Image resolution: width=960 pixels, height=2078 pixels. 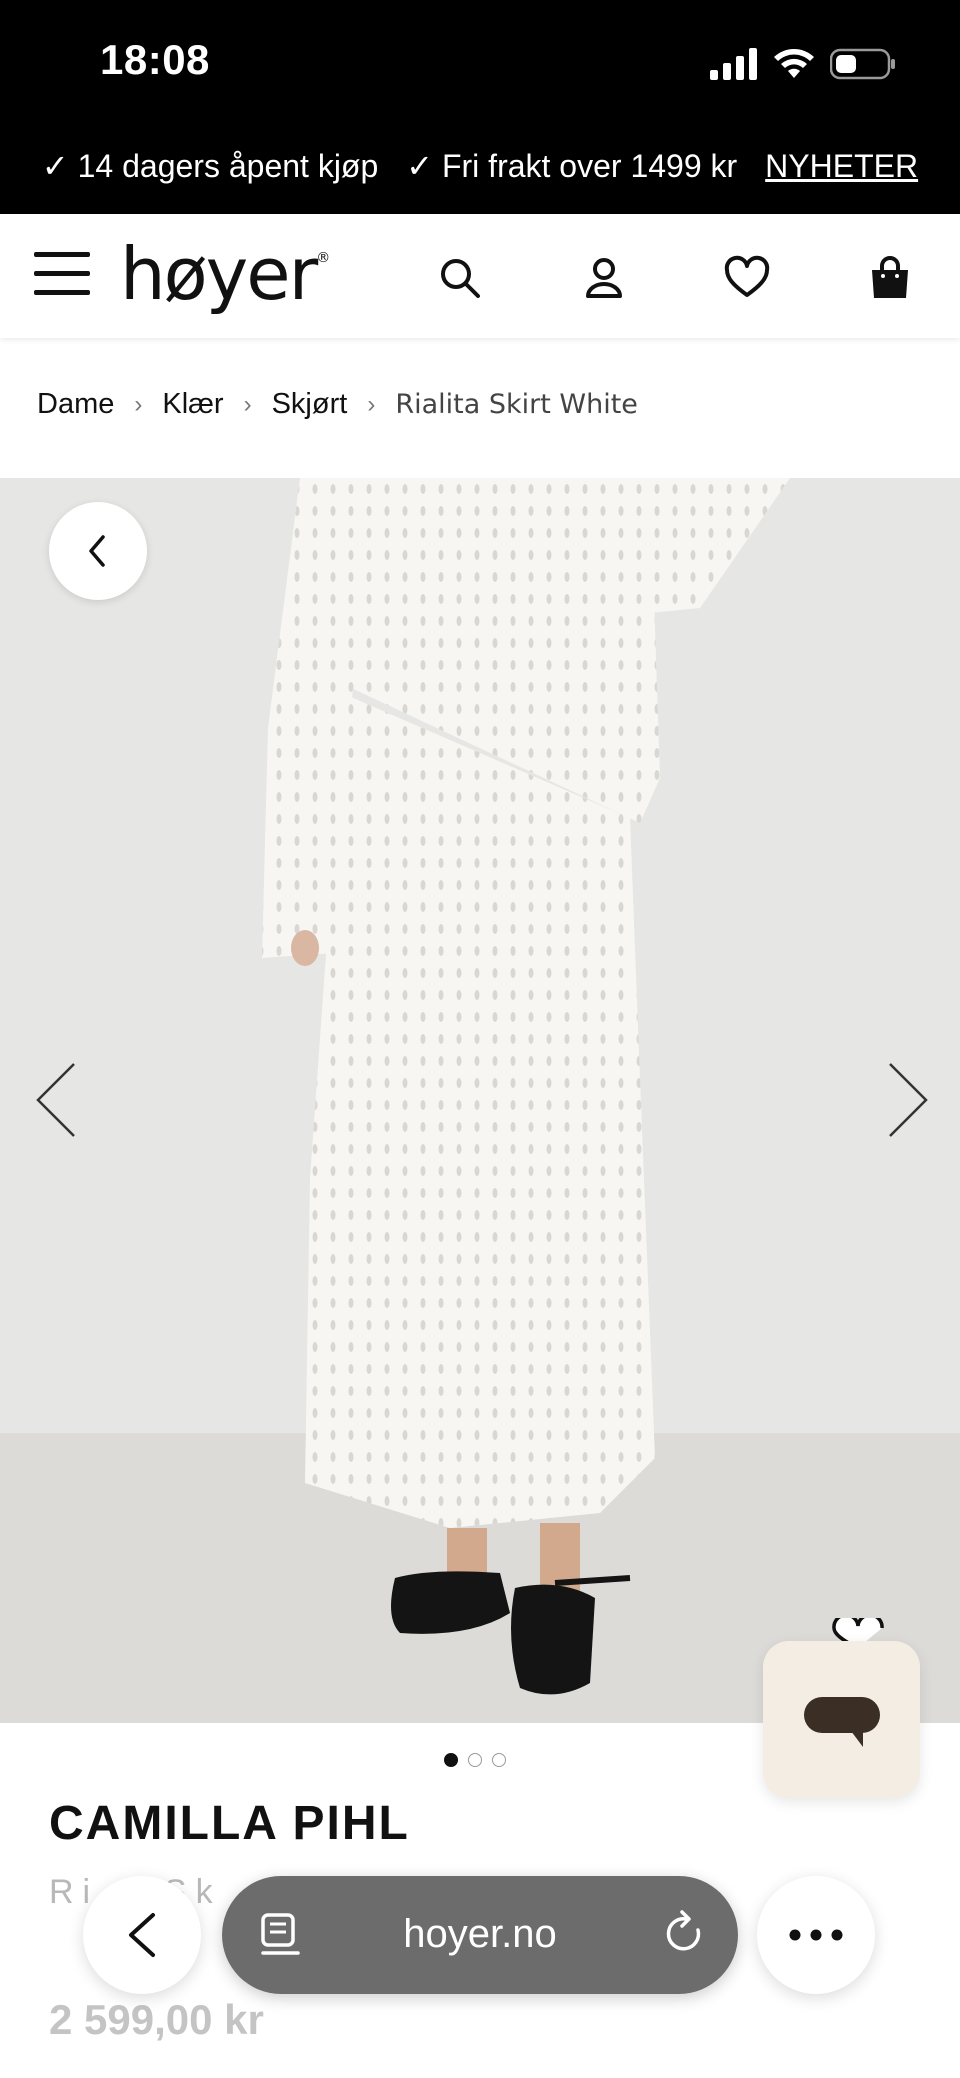 I want to click on wifi-icon, so click(x=794, y=63).